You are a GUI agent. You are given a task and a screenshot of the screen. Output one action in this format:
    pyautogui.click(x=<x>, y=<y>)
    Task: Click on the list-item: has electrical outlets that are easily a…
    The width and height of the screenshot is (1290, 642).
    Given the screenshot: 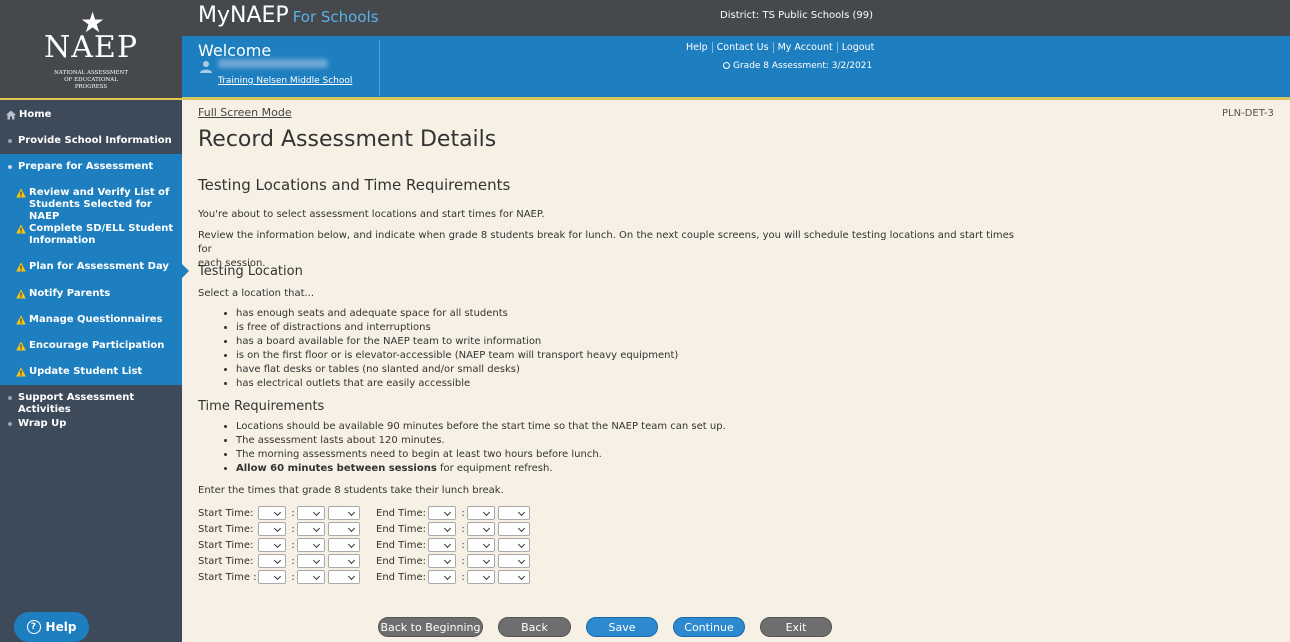 What is the action you would take?
    pyautogui.click(x=457, y=384)
    